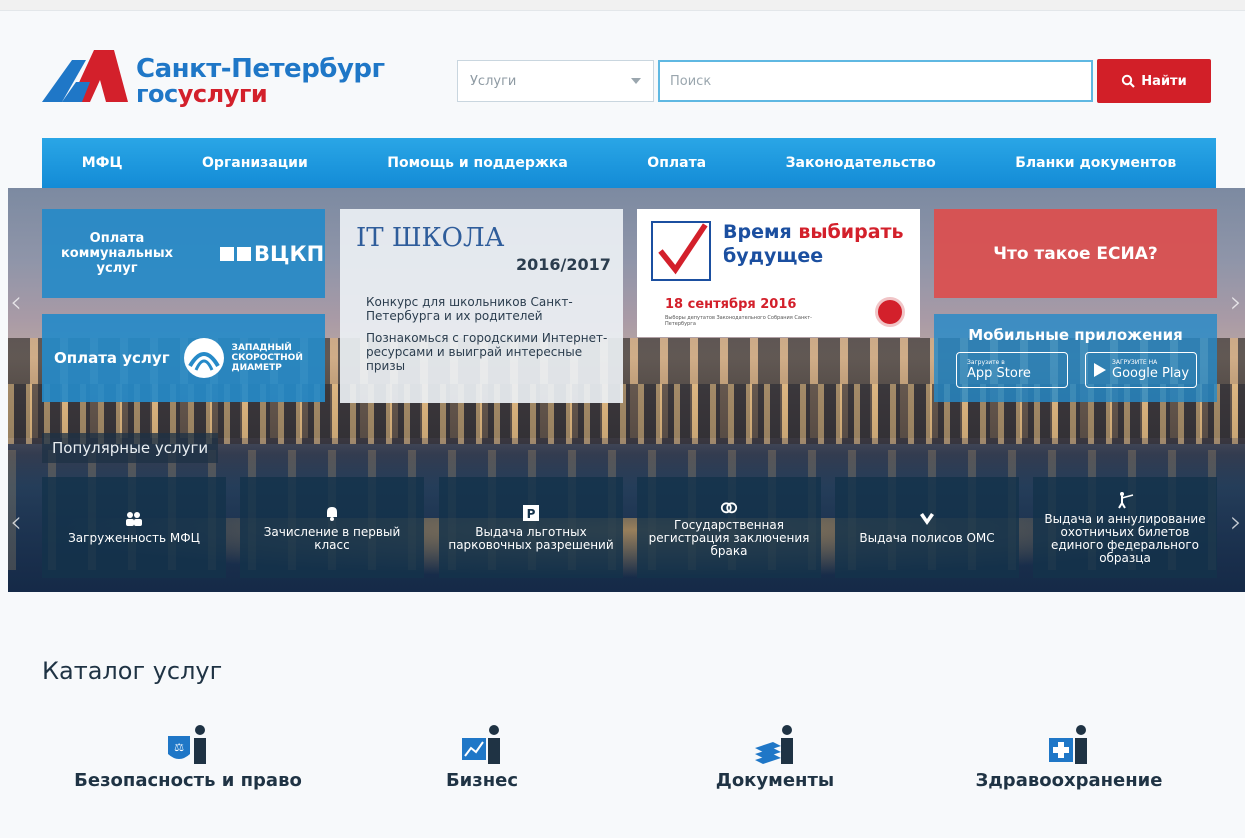  I want to click on hunter-icon, so click(1125, 500).